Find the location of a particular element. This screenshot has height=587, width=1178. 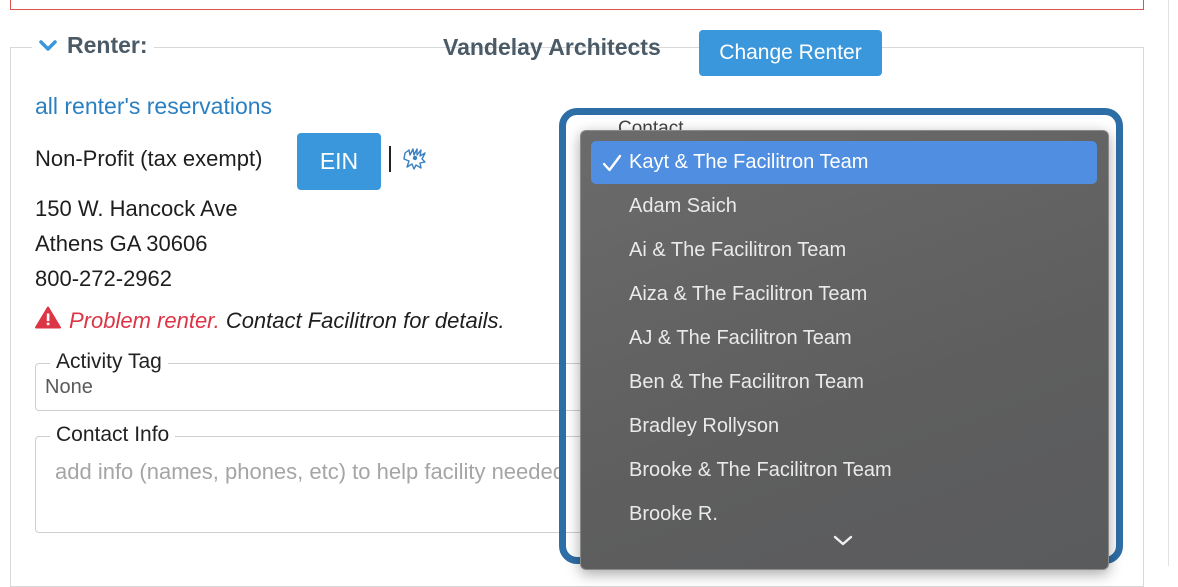

dropdown-option: Ben & The Facilitron Team is located at coordinates (844, 382).